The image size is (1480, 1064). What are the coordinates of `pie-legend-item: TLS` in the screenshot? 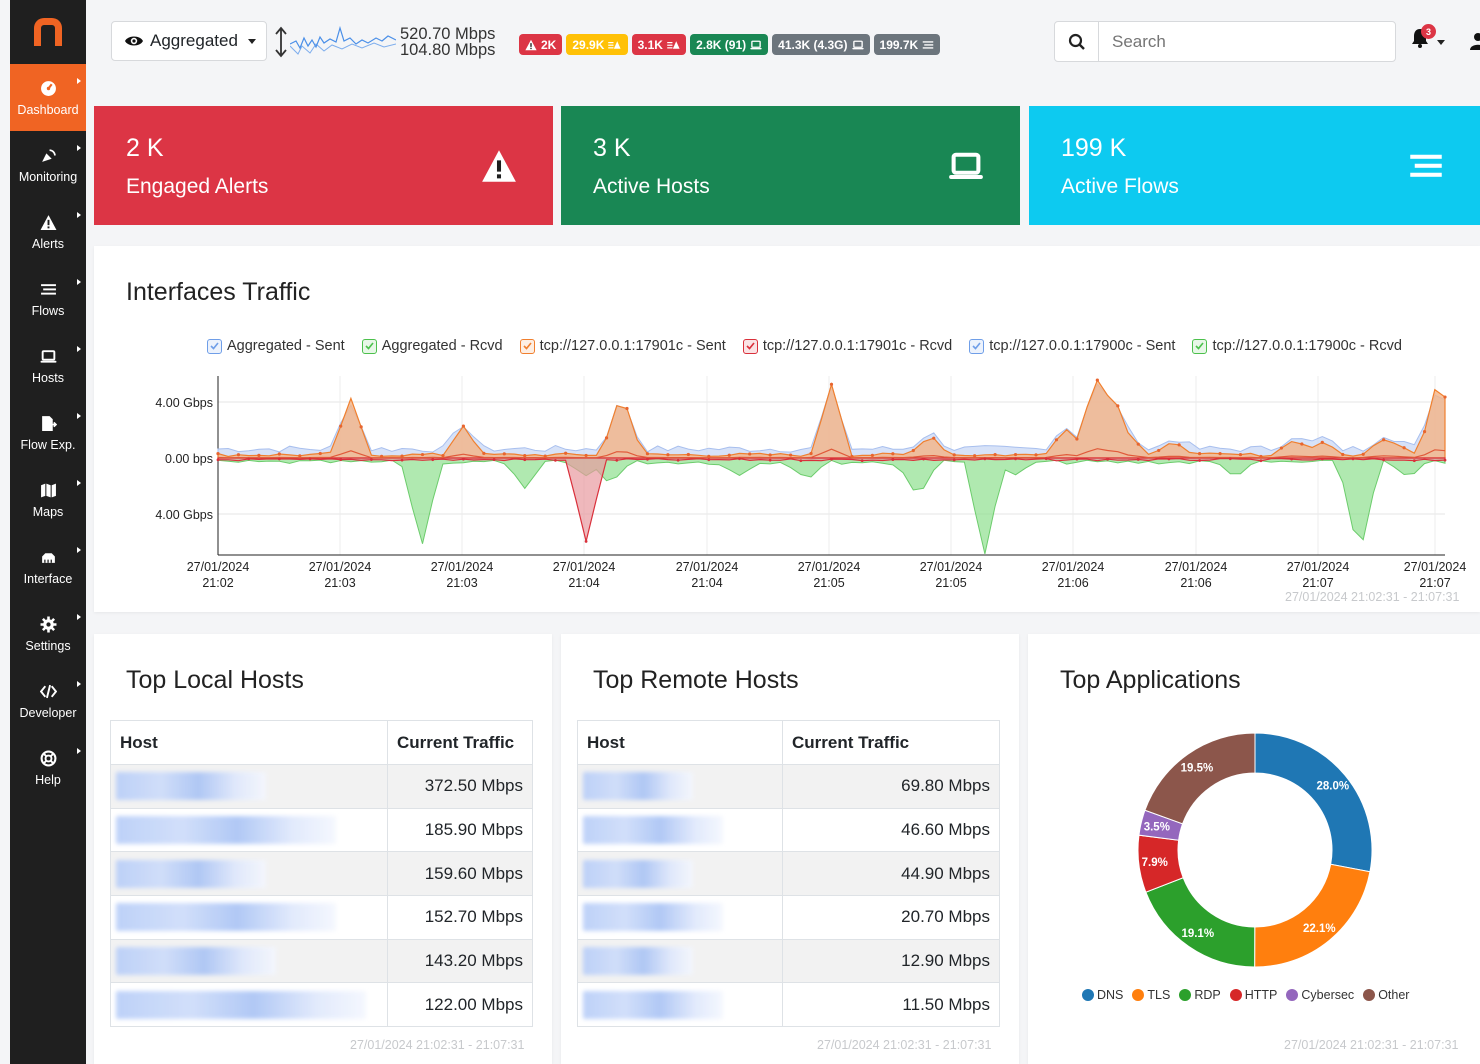 It's located at (1151, 995).